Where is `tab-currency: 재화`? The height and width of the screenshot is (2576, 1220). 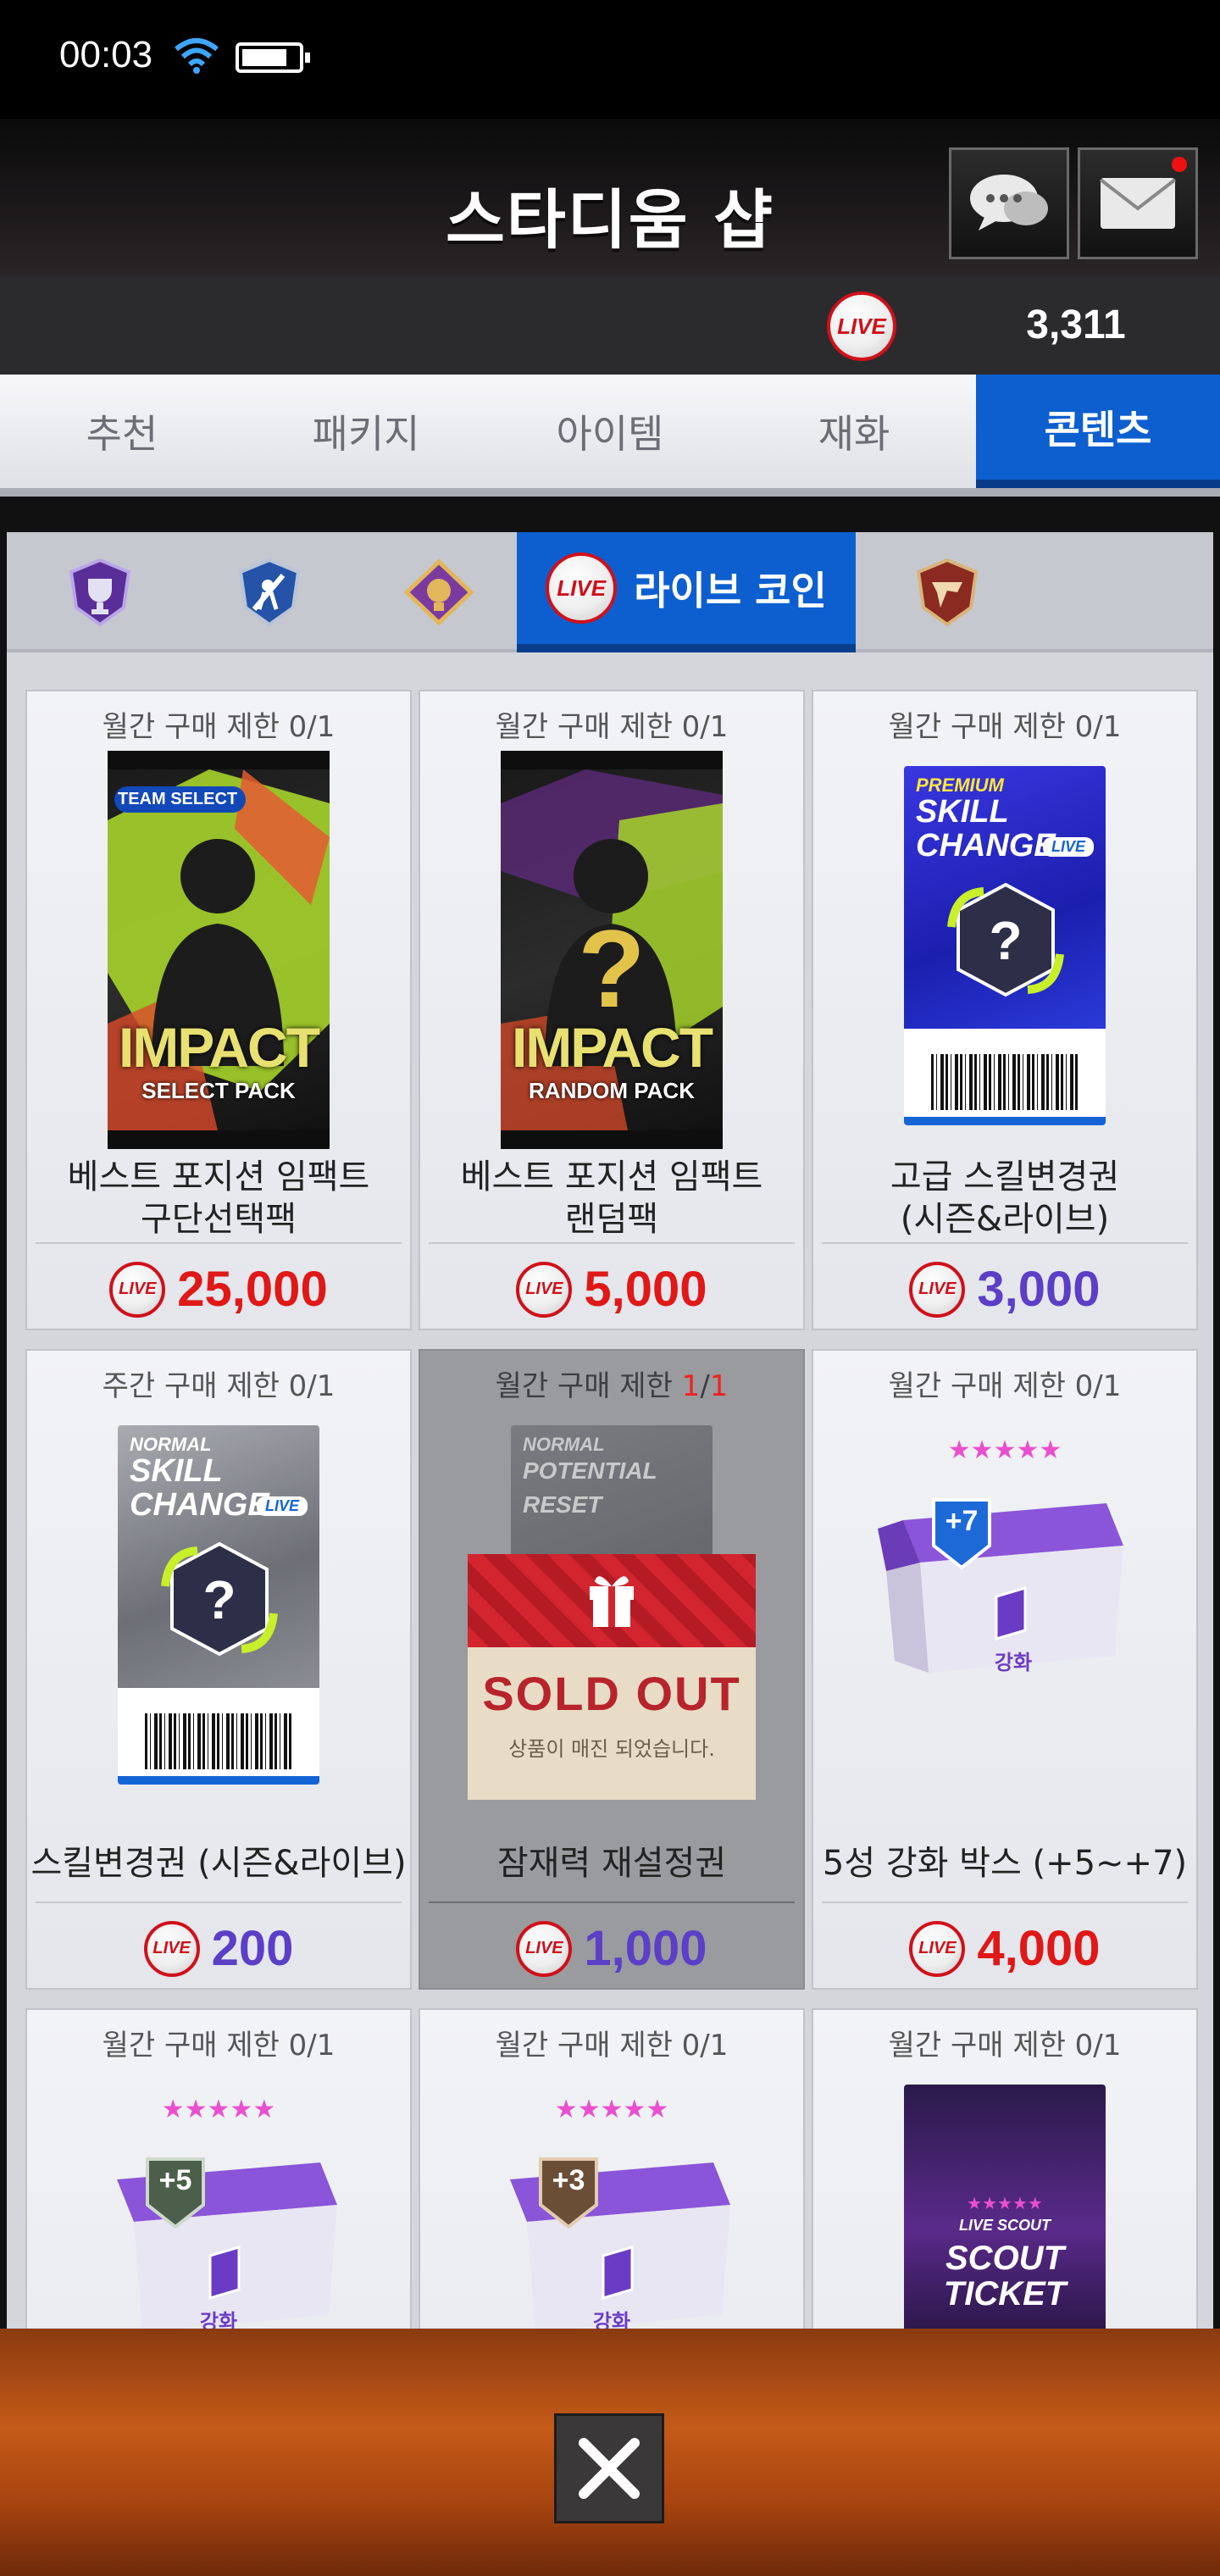
tab-currency: 재화 is located at coordinates (854, 431).